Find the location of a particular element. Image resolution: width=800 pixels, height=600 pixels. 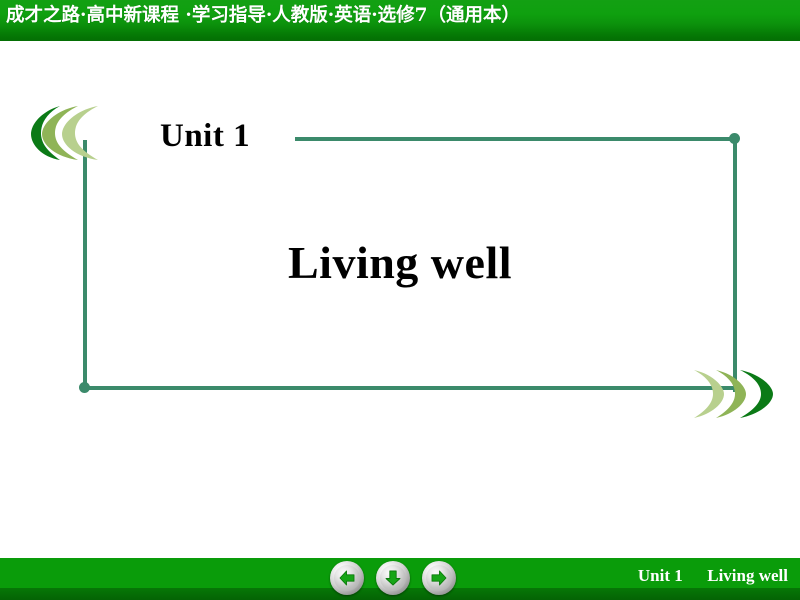

left-chevron-cluster is located at coordinates (80, 133).